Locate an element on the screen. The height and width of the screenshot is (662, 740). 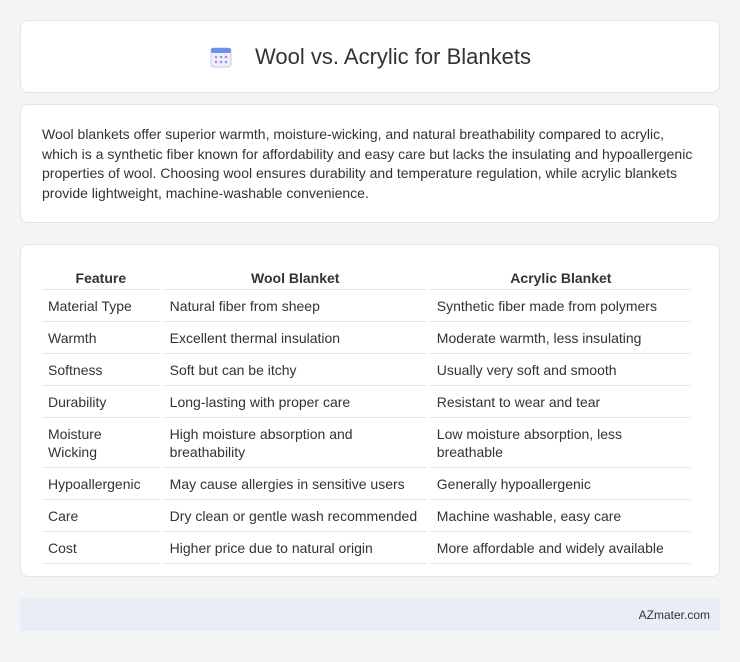
header: Wool vs. Acrylic for Blankets is located at coordinates (370, 57).